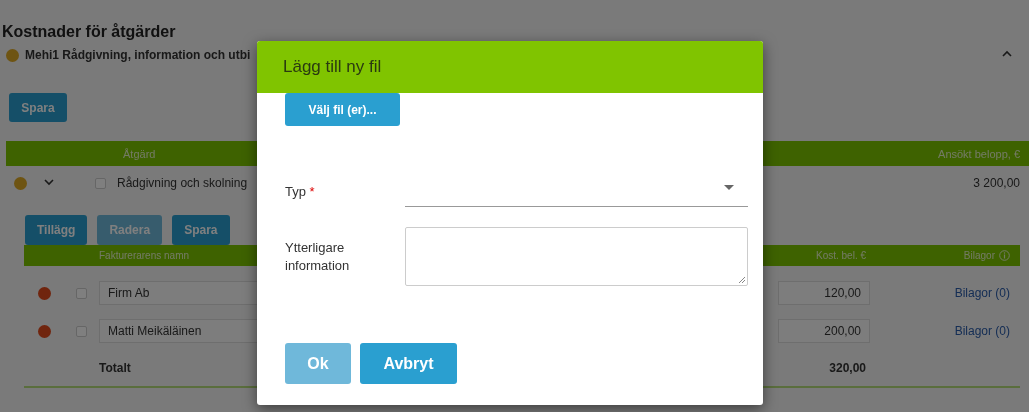 Image resolution: width=1029 pixels, height=412 pixels. Describe the element at coordinates (201, 230) in the screenshot. I see `toolbar-button: Spara` at that location.